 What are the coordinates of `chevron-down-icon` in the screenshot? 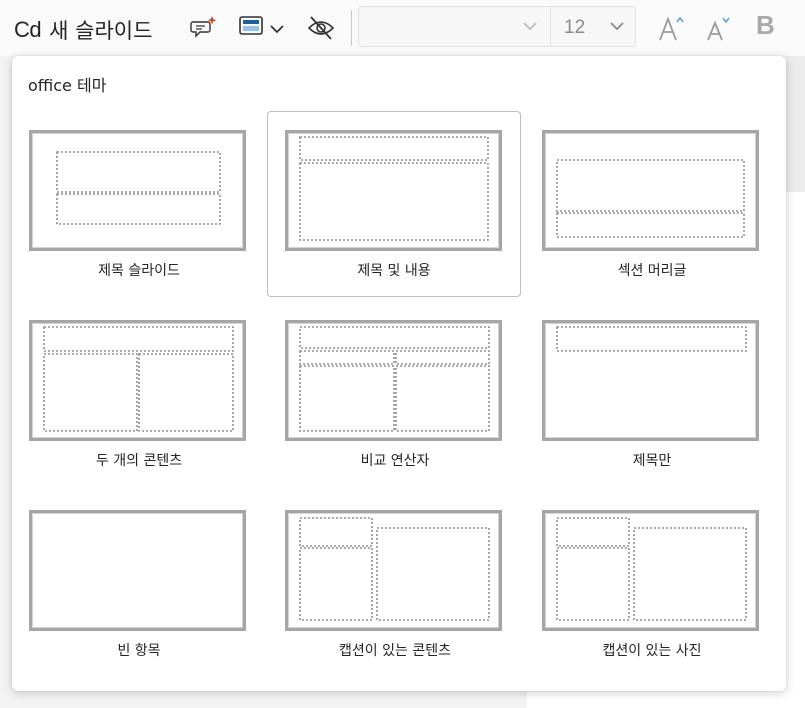 It's located at (277, 28).